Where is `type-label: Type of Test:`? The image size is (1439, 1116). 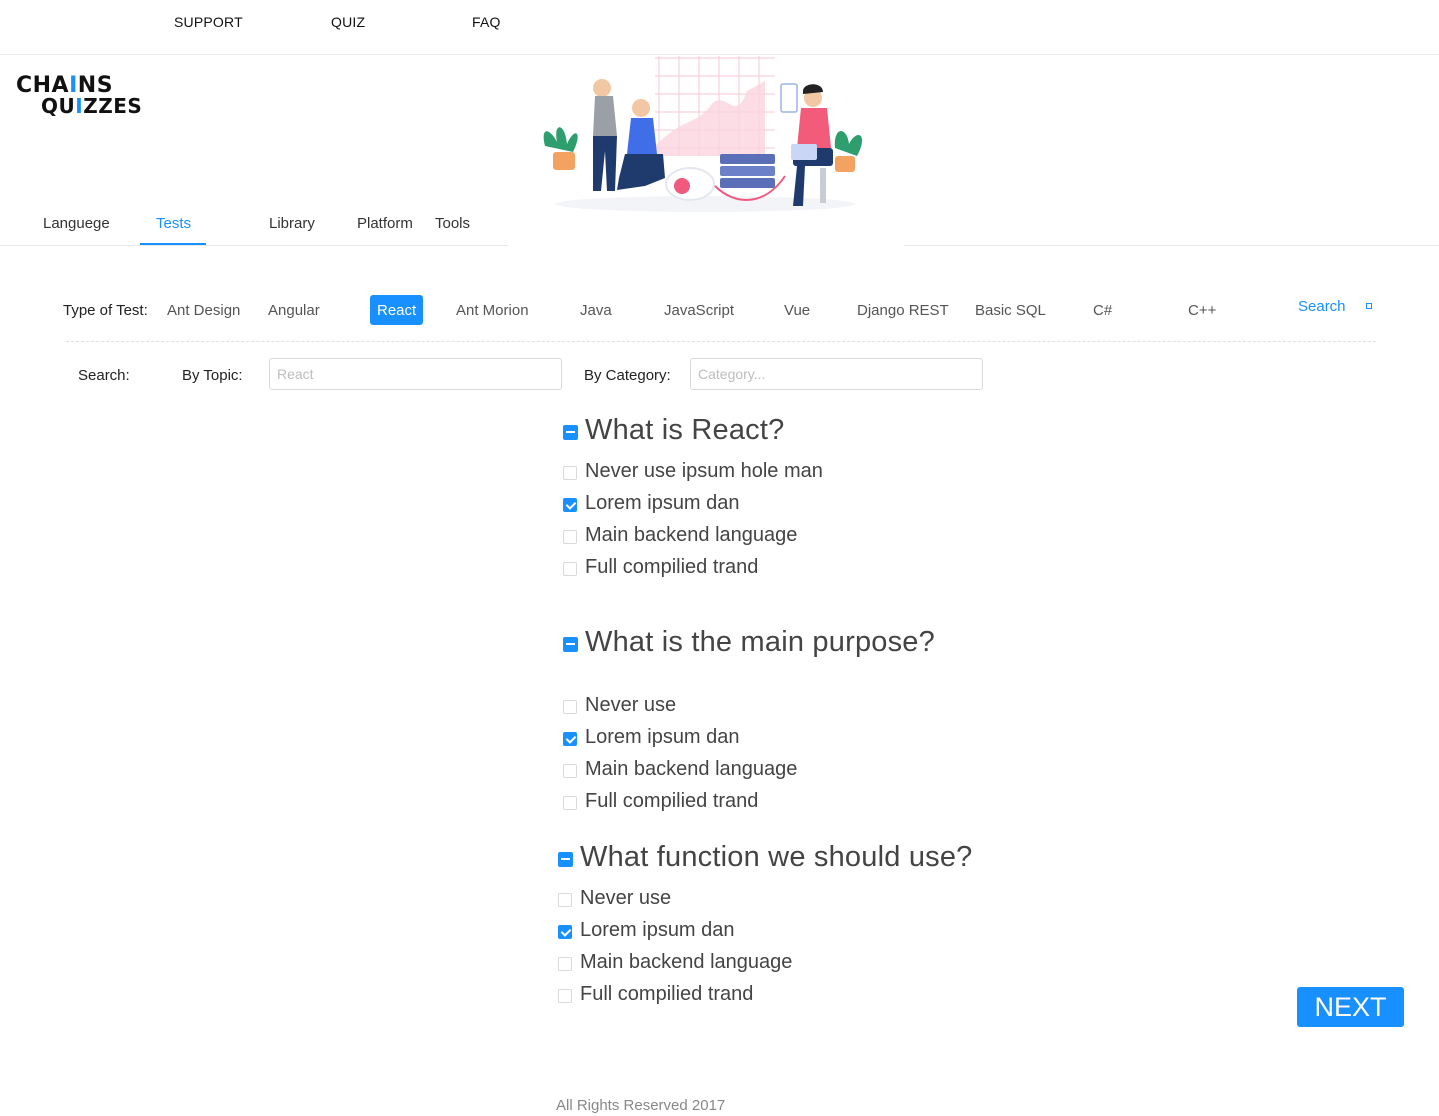
type-label: Type of Test: is located at coordinates (105, 310).